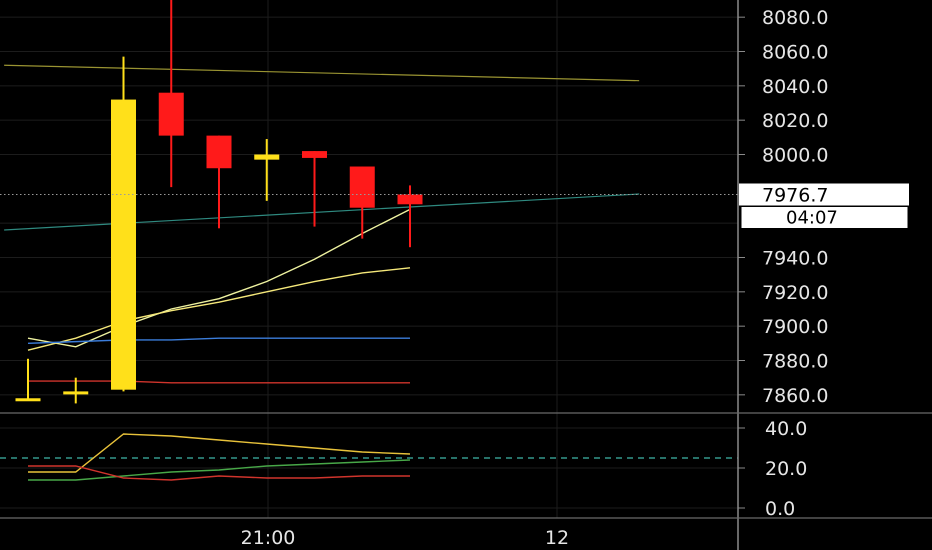 Image resolution: width=932 pixels, height=550 pixels. What do you see at coordinates (795, 293) in the screenshot?
I see `price-tick-label: 7920.0` at bounding box center [795, 293].